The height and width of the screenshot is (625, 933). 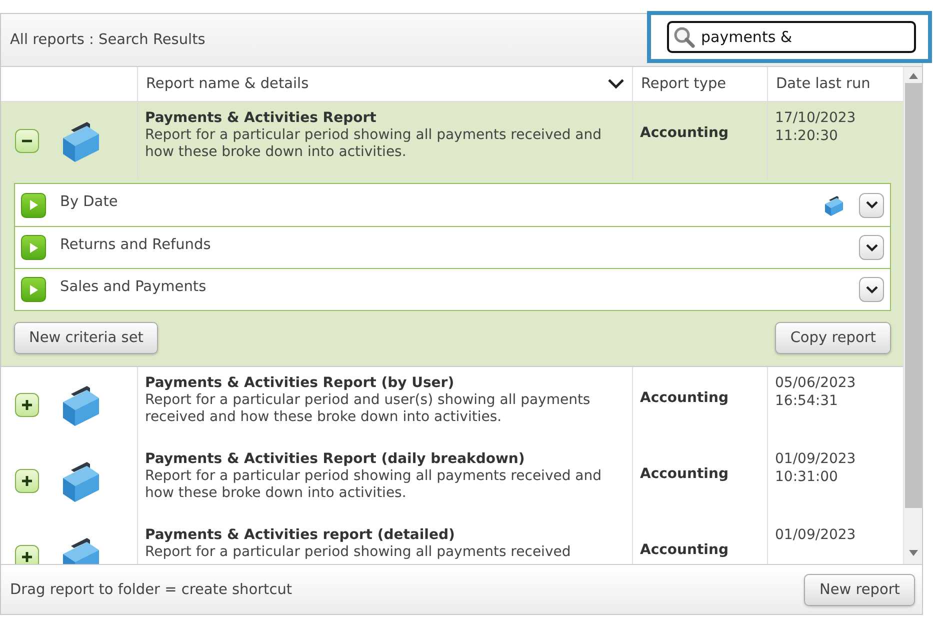 What do you see at coordinates (816, 383) in the screenshot?
I see `date-last-run: 05/06/2023` at bounding box center [816, 383].